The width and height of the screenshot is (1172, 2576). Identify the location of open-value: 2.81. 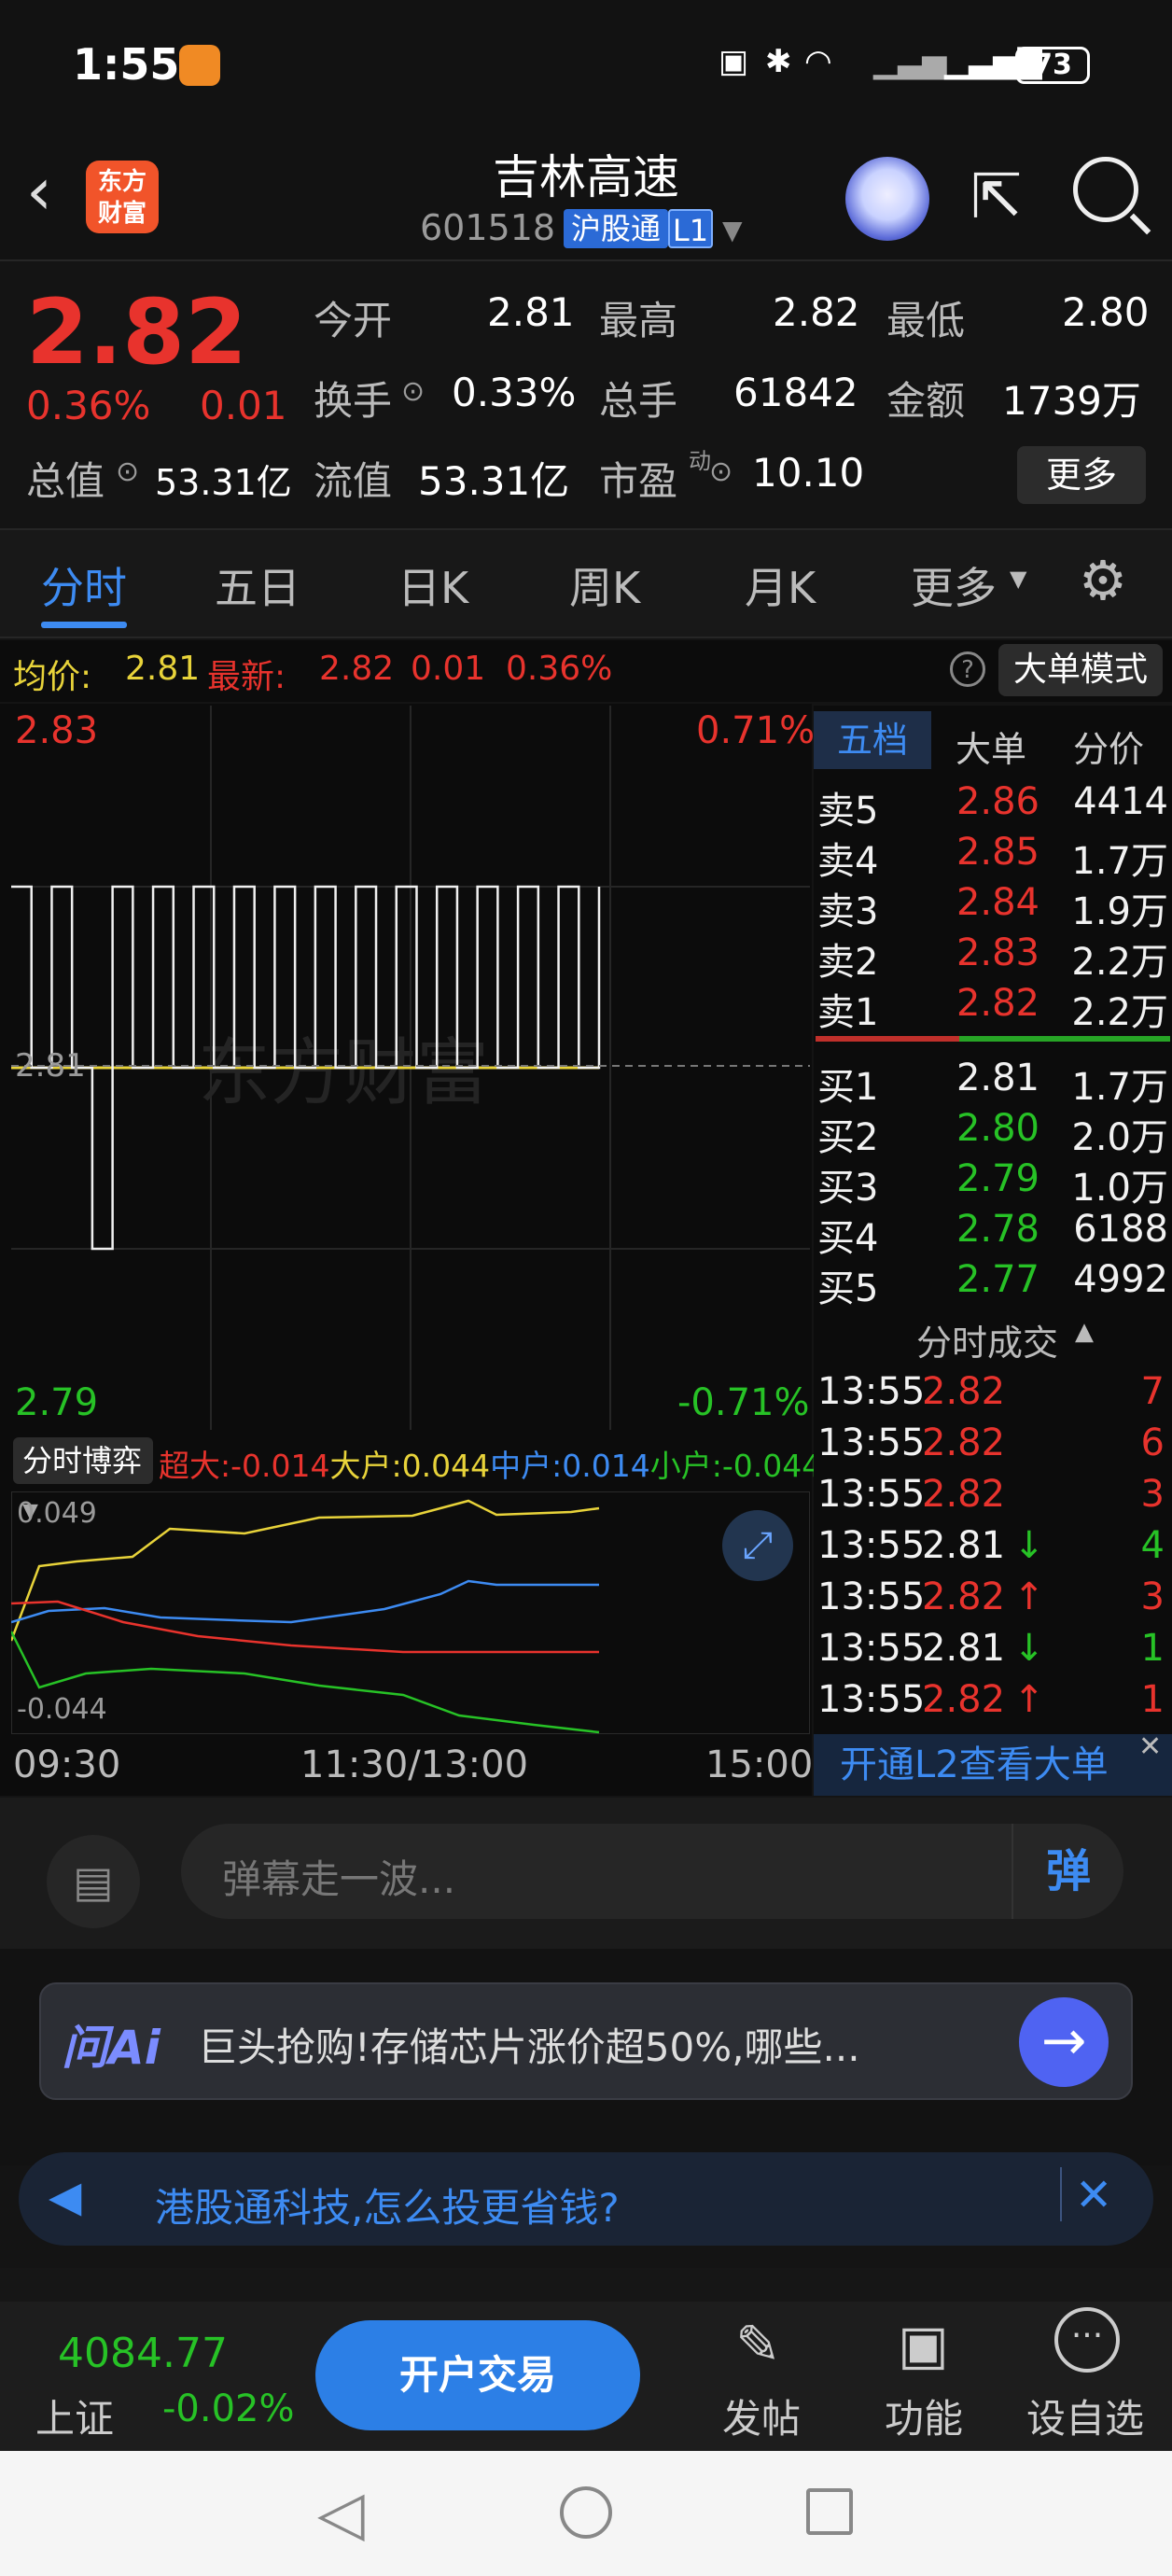
(531, 312).